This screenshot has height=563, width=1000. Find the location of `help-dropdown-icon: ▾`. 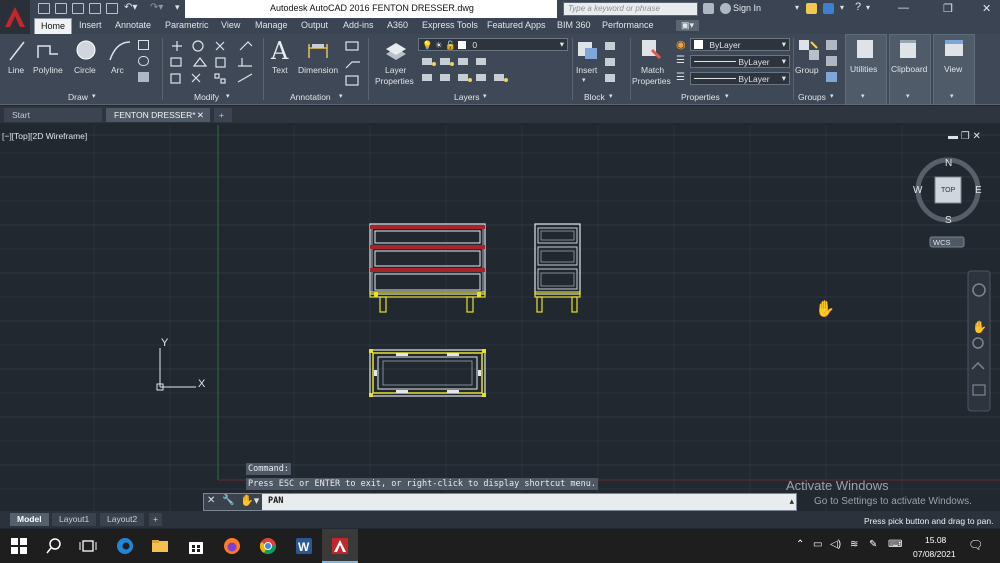

help-dropdown-icon: ▾ is located at coordinates (868, 7).